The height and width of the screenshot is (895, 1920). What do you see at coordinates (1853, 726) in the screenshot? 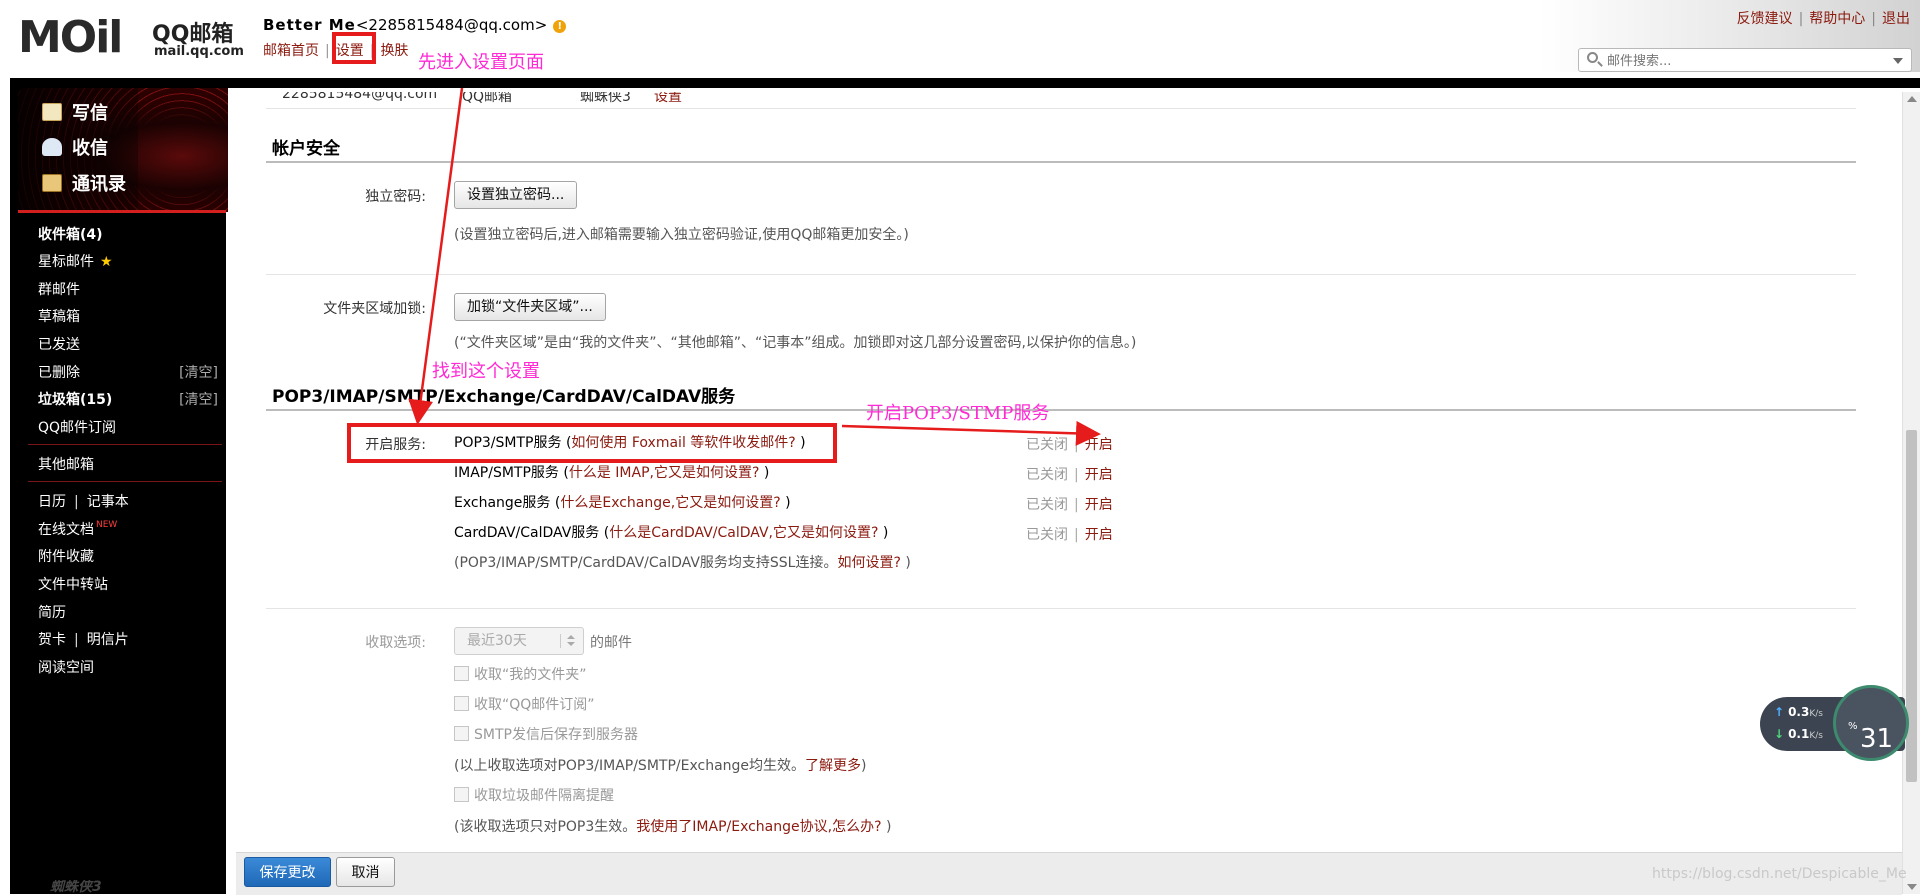
I see `percent-unit: %` at bounding box center [1853, 726].